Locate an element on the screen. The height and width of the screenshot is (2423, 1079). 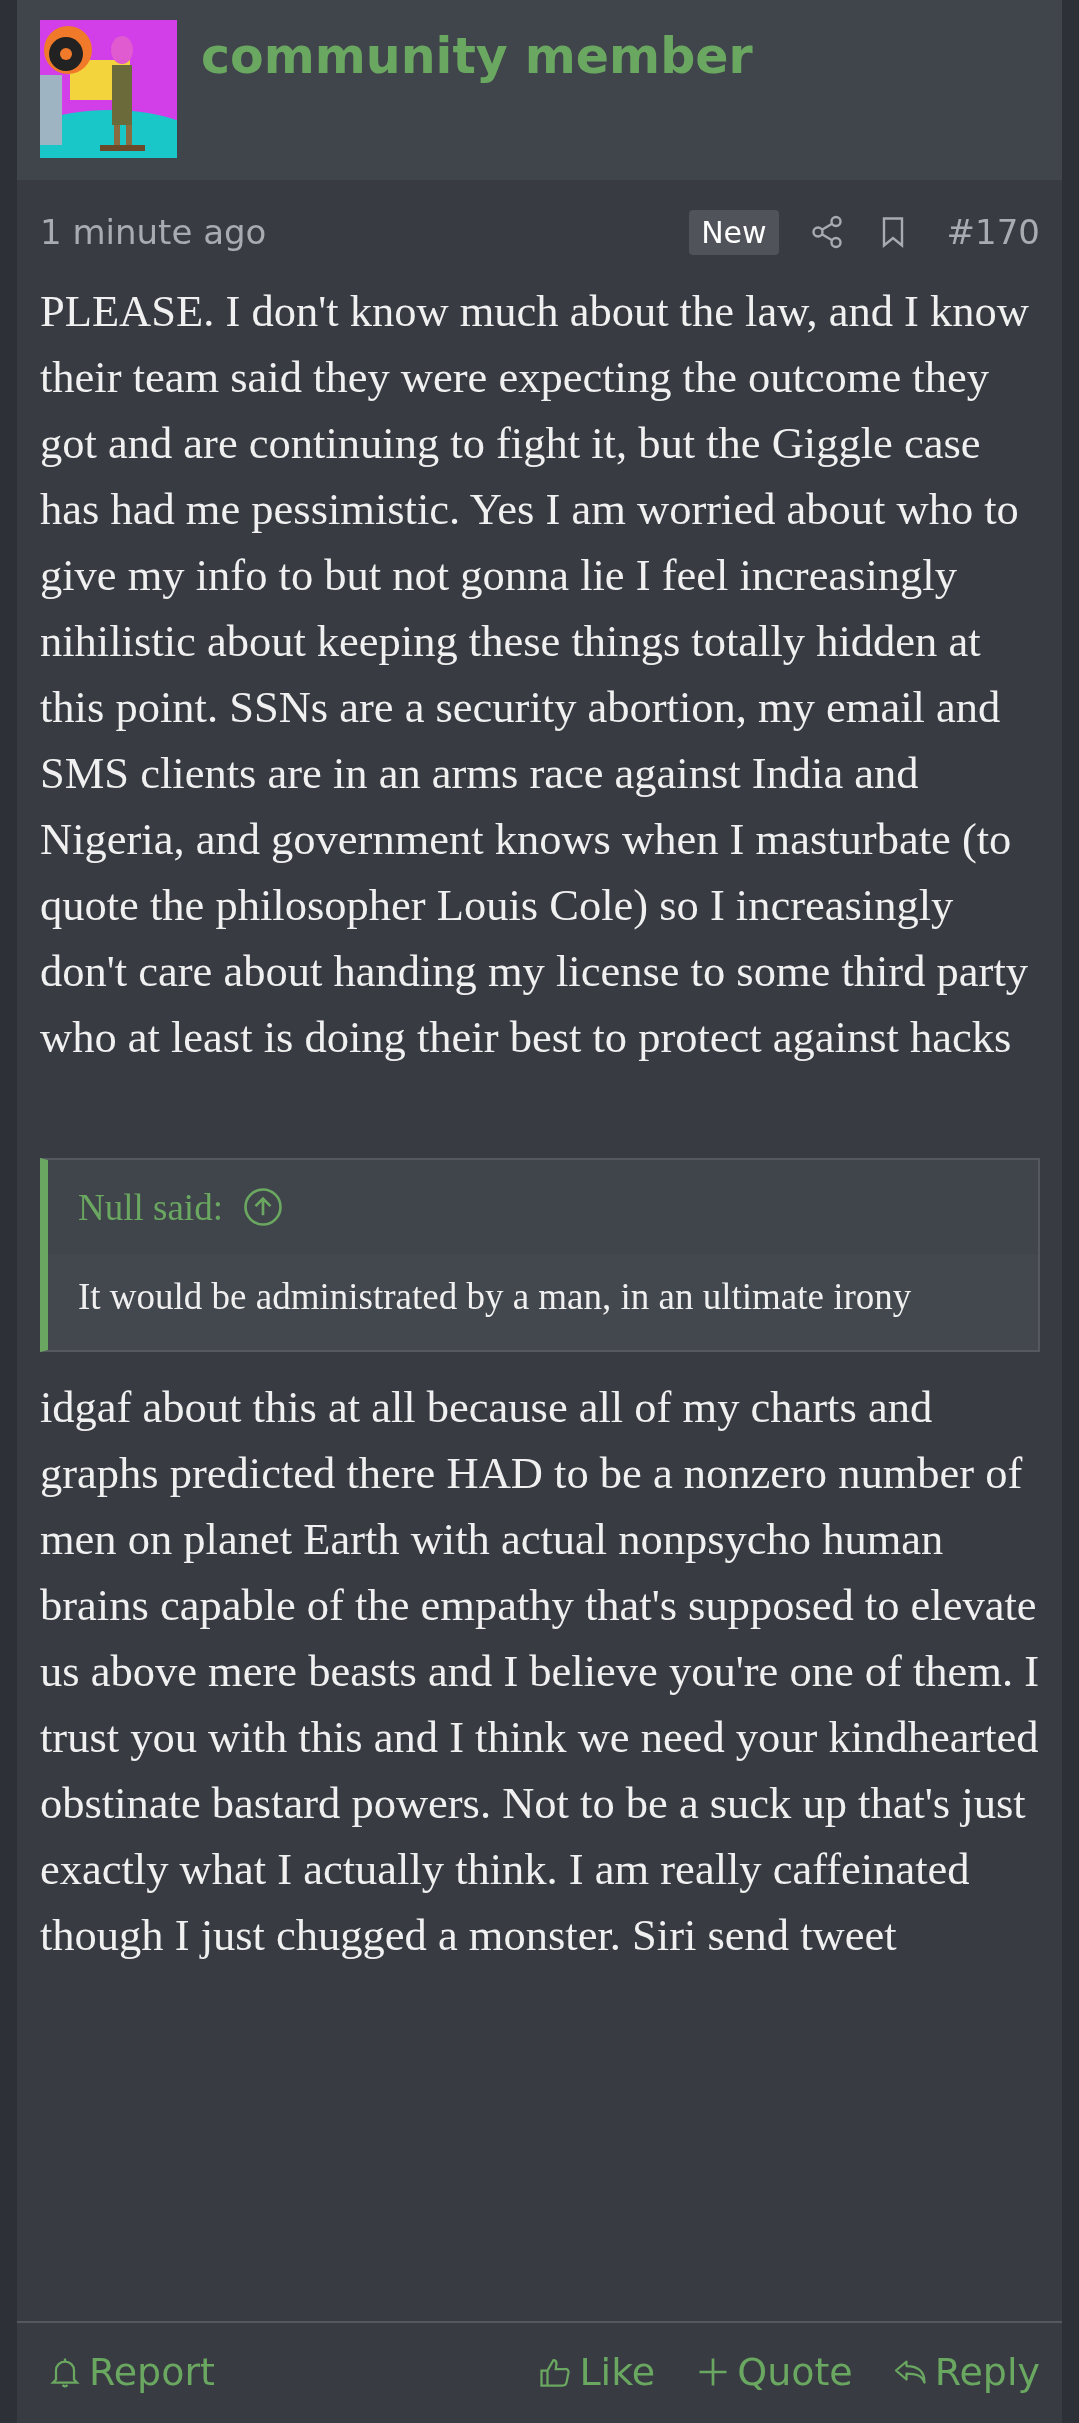
report-link: Report is located at coordinates (131, 2372).